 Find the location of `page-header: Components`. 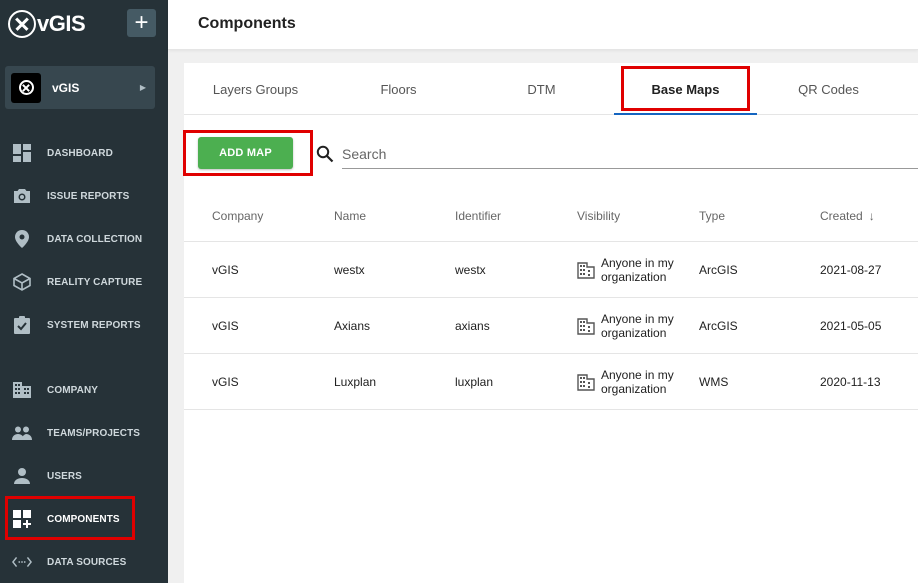

page-header: Components is located at coordinates (543, 25).